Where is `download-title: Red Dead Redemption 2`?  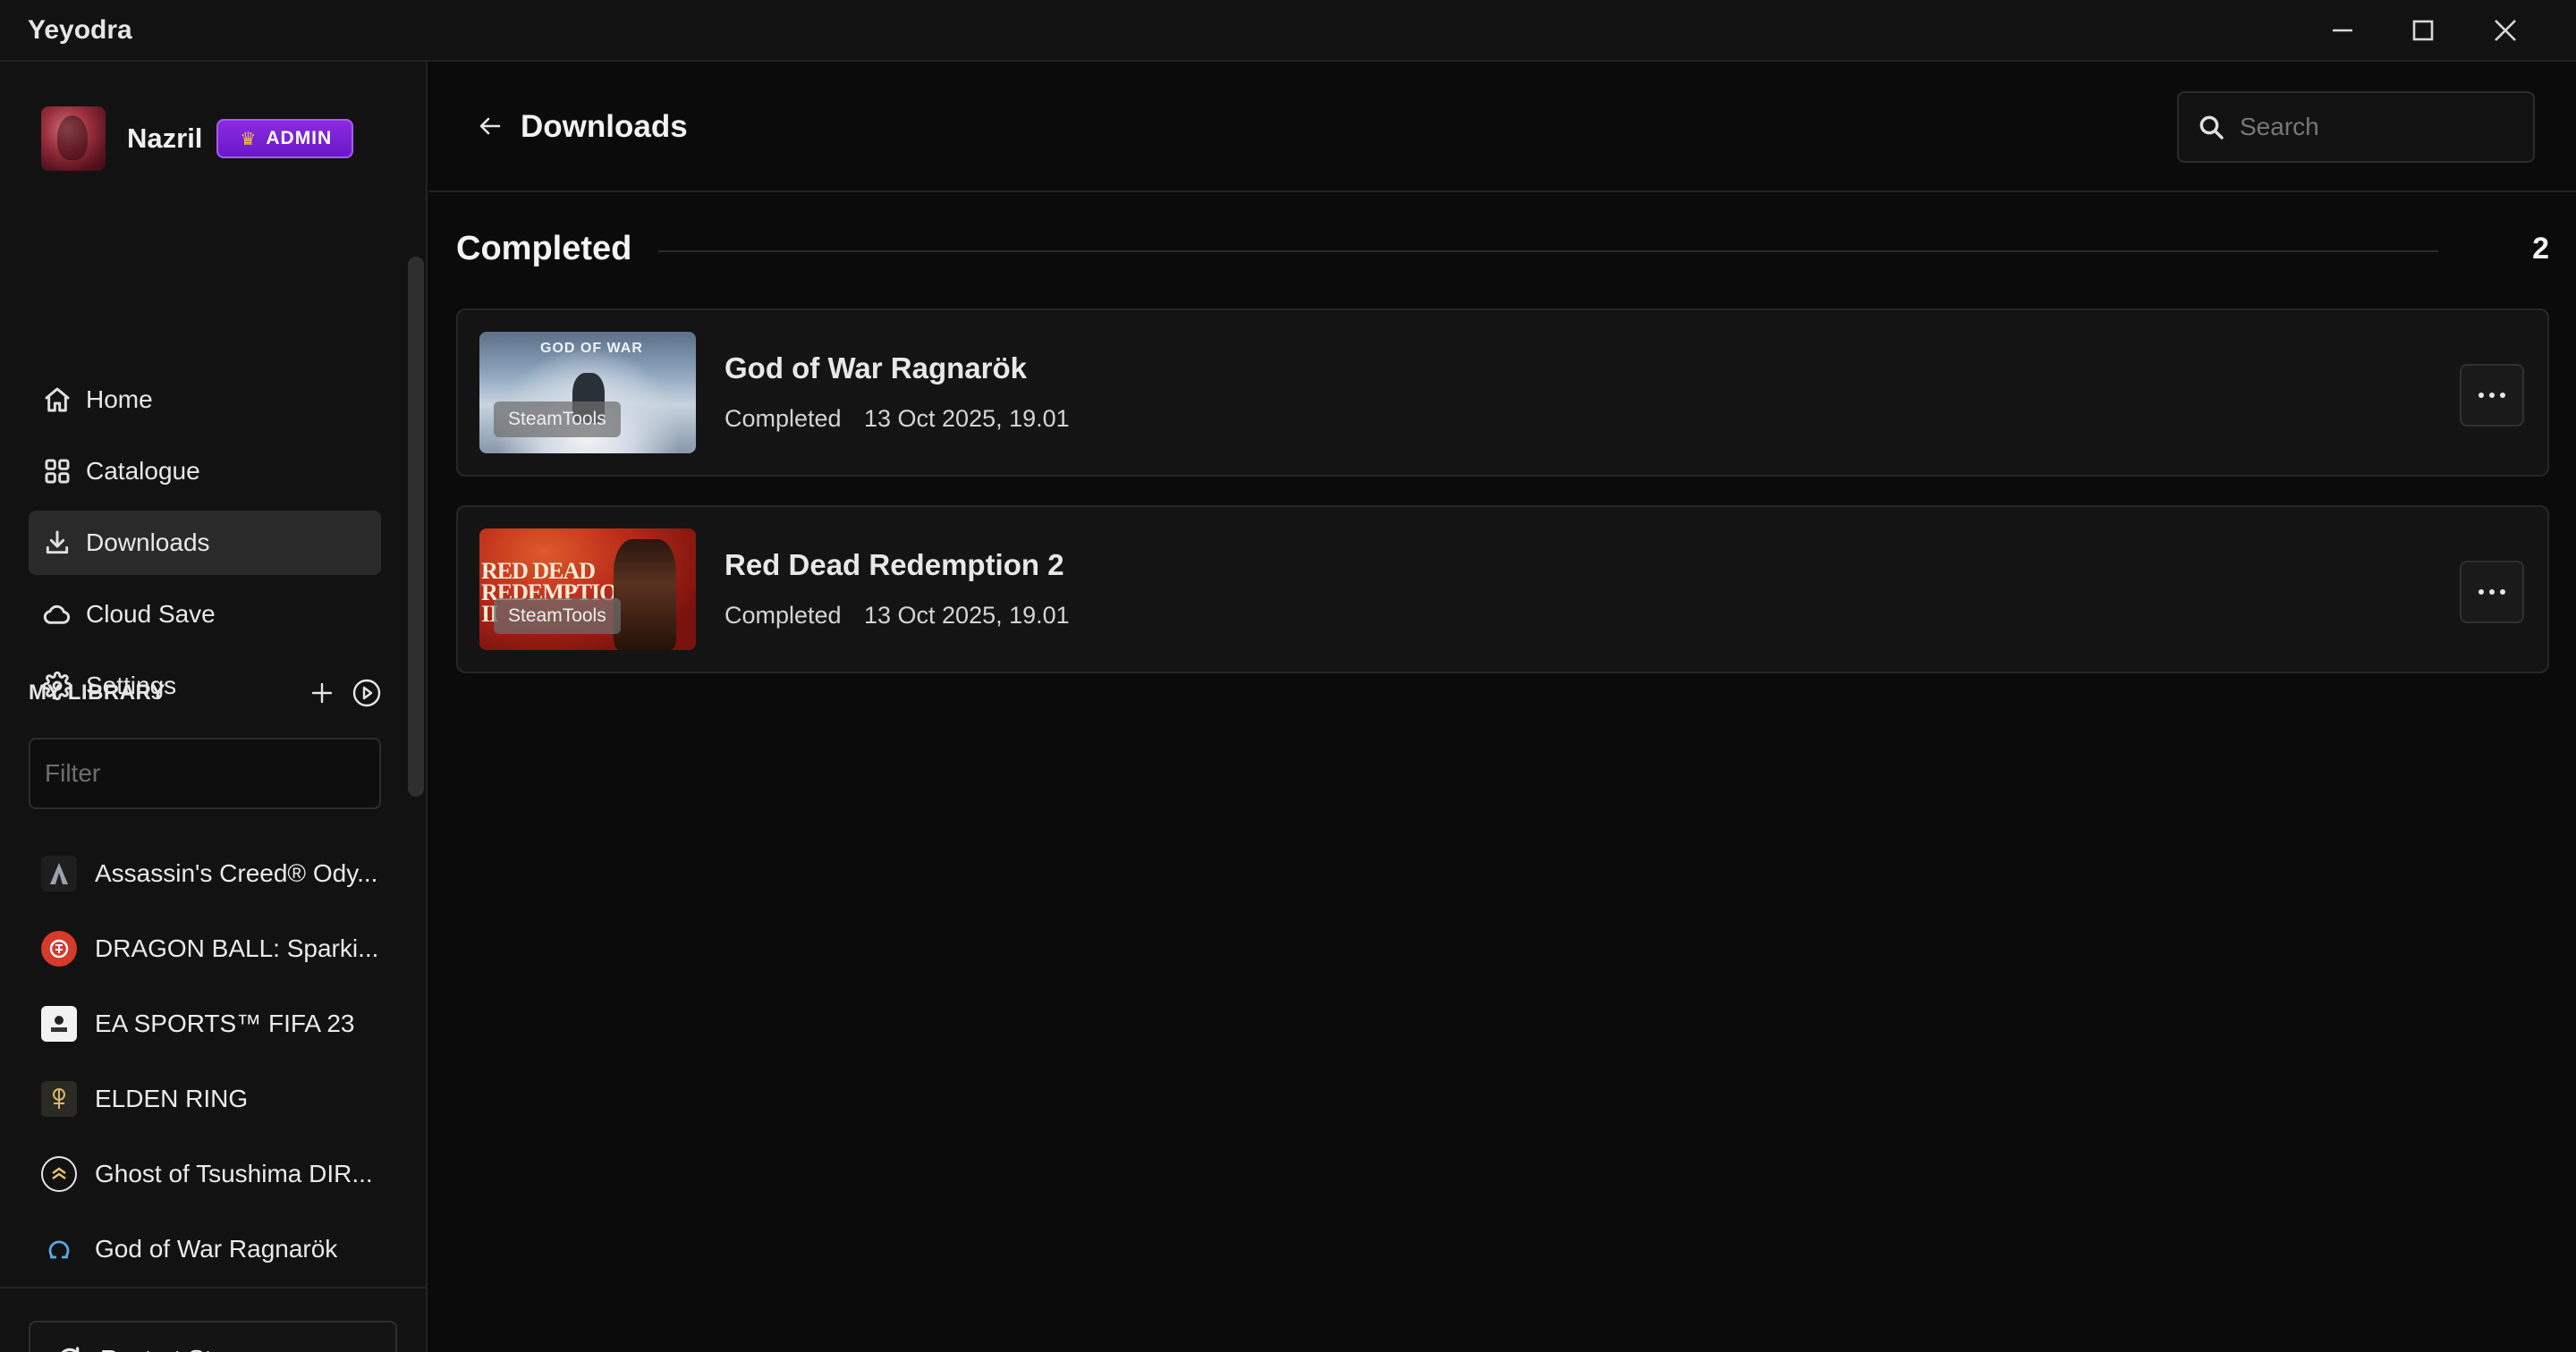
download-title: Red Dead Redemption 2 is located at coordinates (894, 564).